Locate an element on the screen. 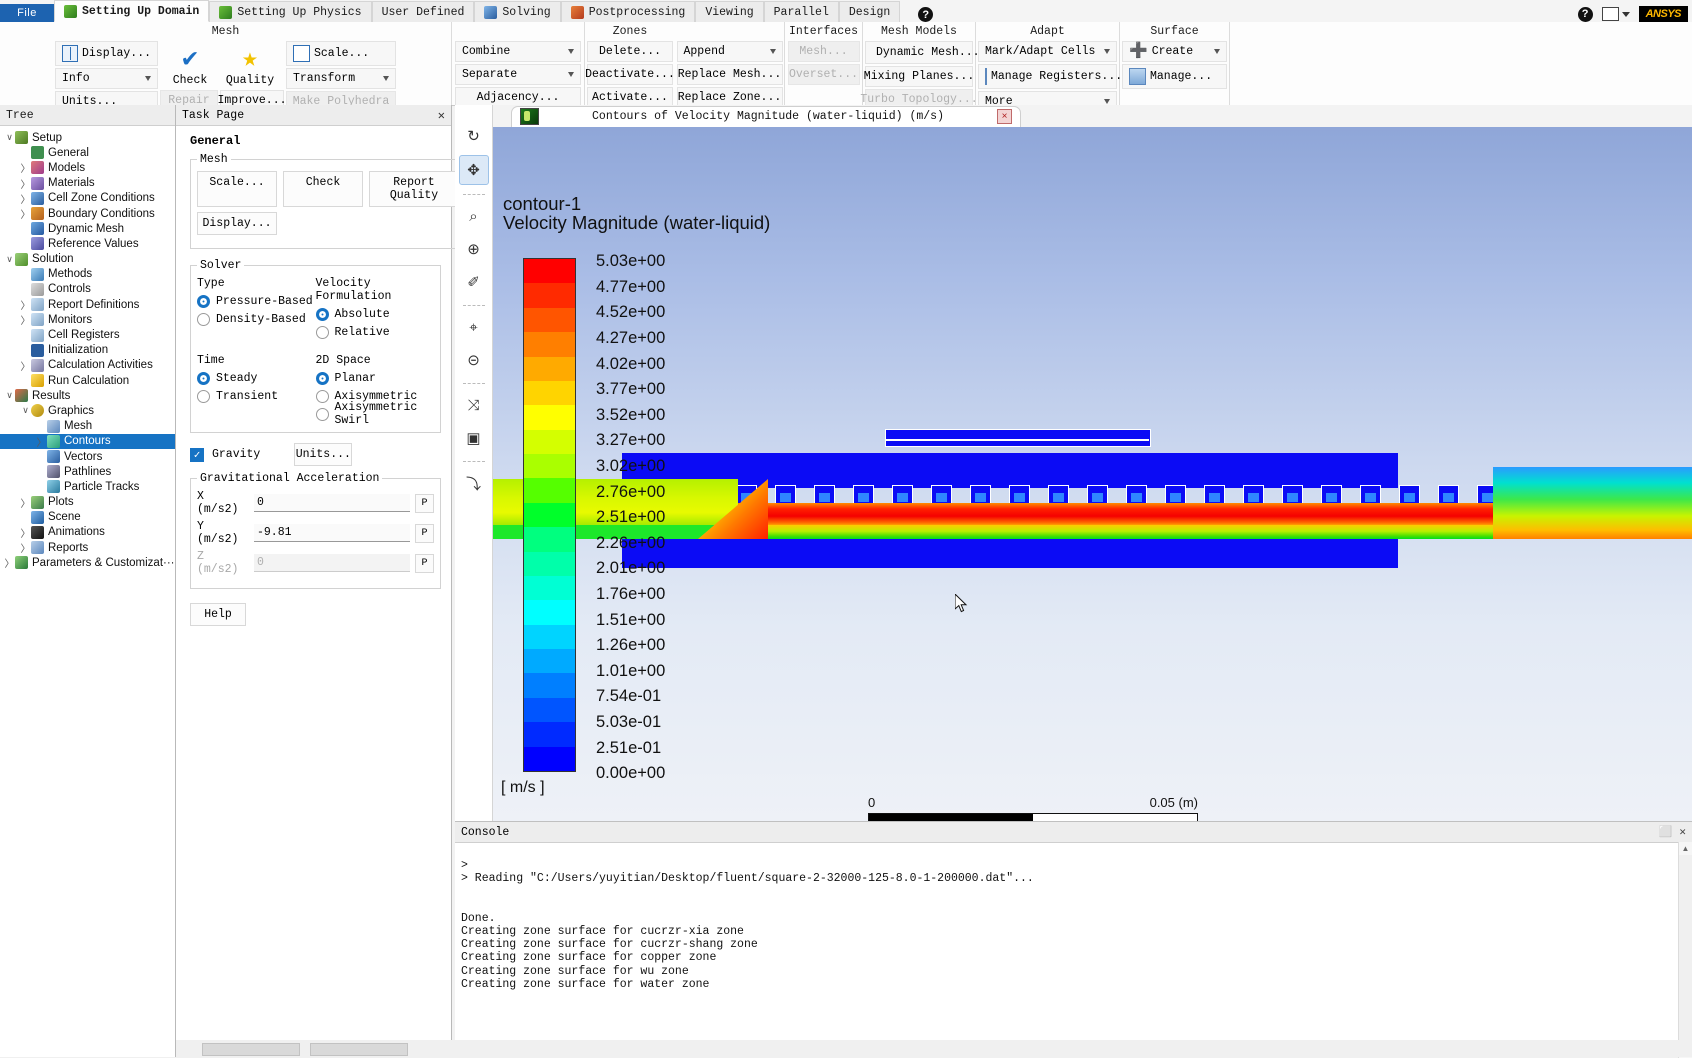 This screenshot has height=1058, width=1692. tree-item-graphics: Graphics is located at coordinates (87, 410).